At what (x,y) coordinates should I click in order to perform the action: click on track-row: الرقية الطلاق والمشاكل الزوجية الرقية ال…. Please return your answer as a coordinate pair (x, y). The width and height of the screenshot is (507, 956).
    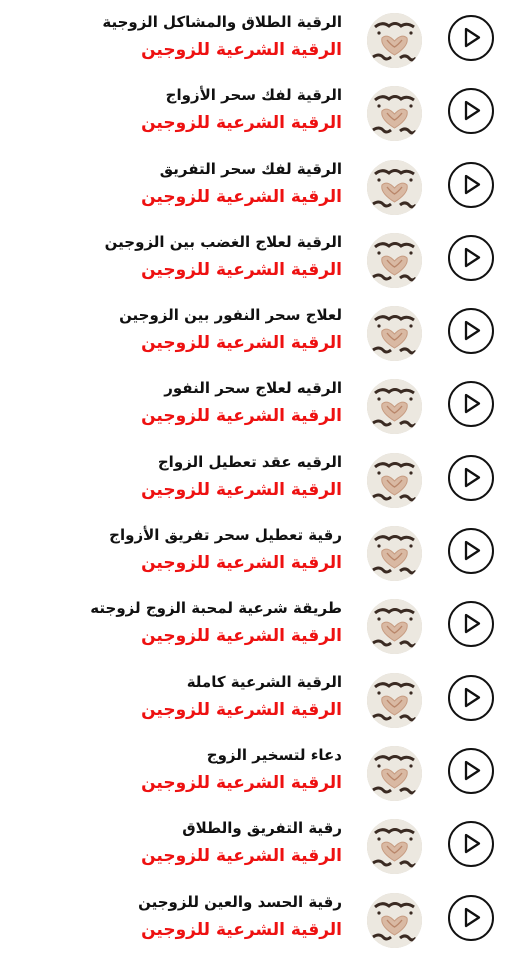
    Looking at the image, I should click on (253, 39).